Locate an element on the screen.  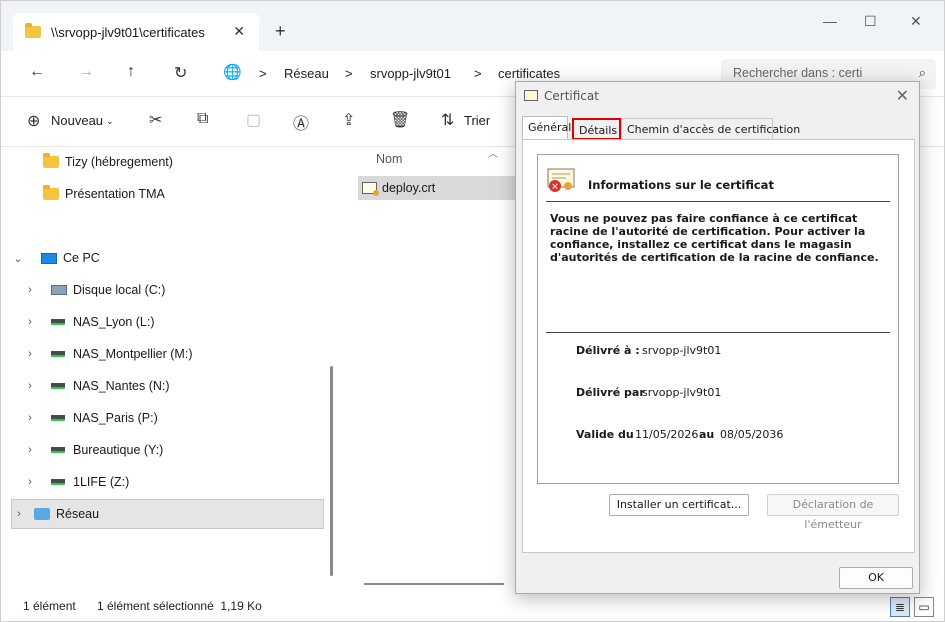
breadcrumb-server: srvopp-jlv9t01 is located at coordinates (410, 73).